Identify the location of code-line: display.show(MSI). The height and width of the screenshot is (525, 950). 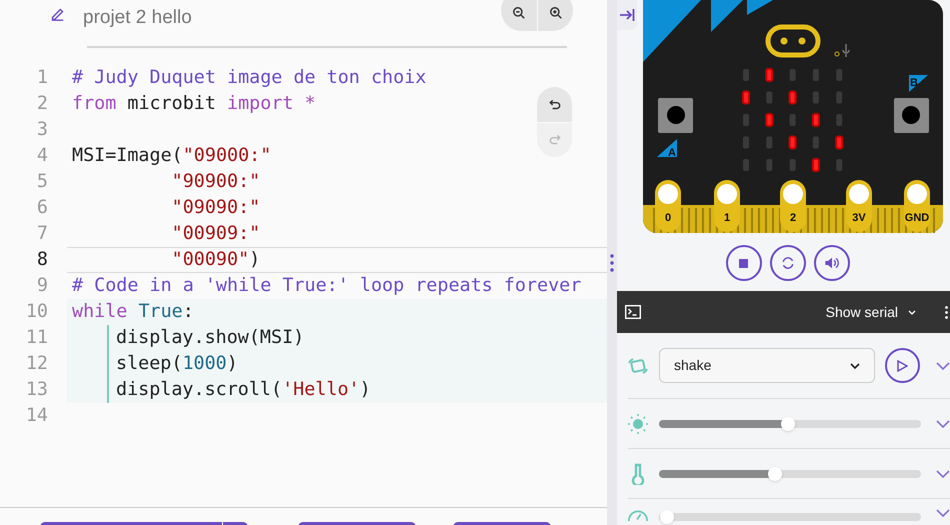
(210, 338).